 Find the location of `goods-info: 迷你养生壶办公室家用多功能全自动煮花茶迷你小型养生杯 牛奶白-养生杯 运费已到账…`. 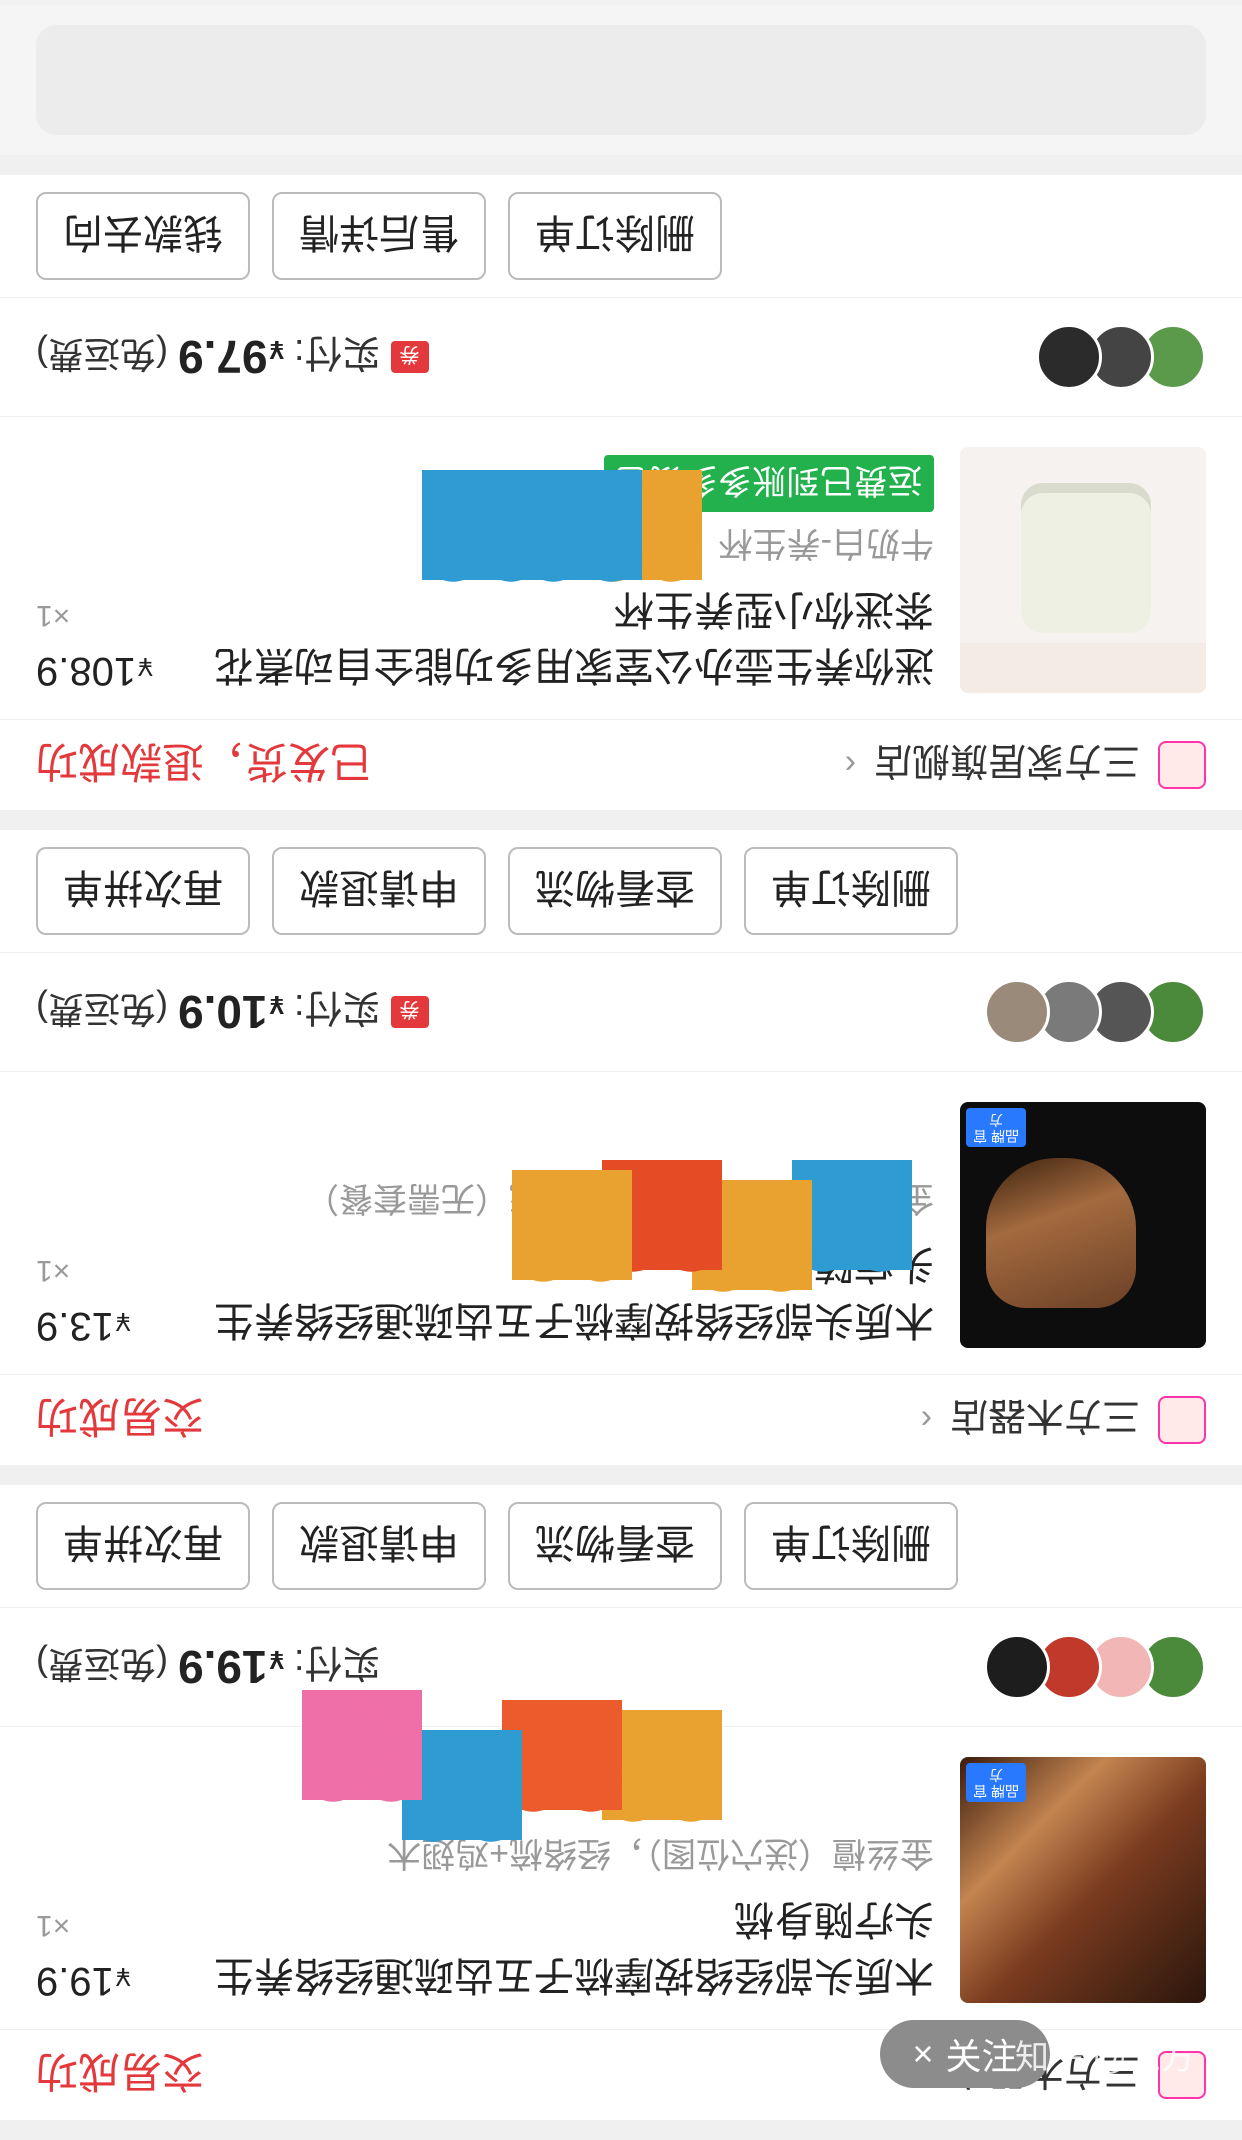

goods-info: 迷你养生壶办公室家用多功能全自动煮花茶迷你小型养生杯 牛奶白-养生杯 运费已到账… is located at coordinates (573, 570).